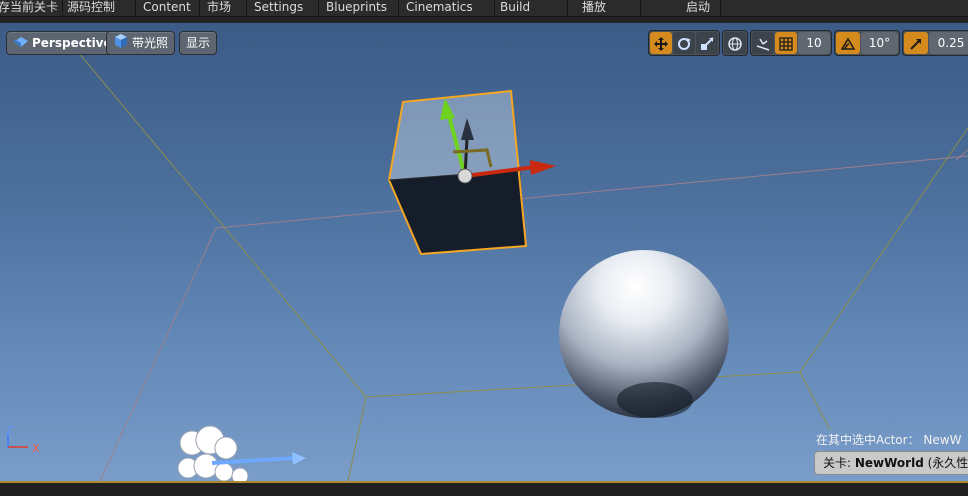 The width and height of the screenshot is (968, 496). I want to click on source-control-button: 源码控制, so click(89, 8).